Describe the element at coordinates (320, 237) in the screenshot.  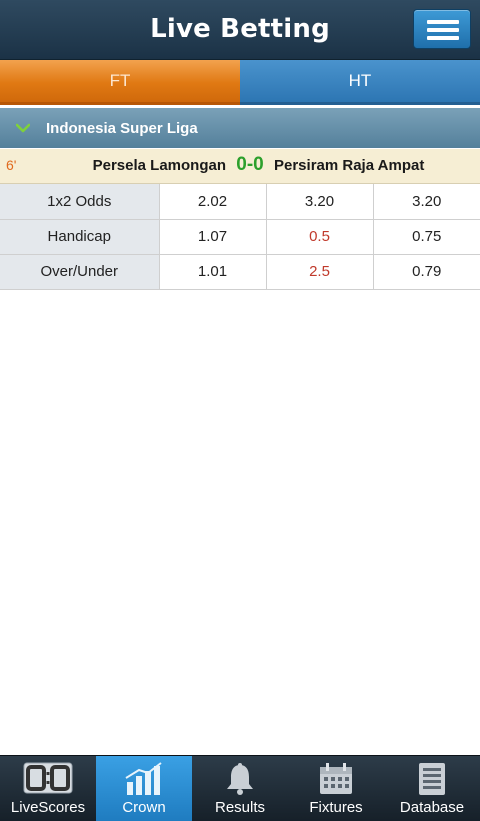
I see `handicap-line: 0.5` at that location.